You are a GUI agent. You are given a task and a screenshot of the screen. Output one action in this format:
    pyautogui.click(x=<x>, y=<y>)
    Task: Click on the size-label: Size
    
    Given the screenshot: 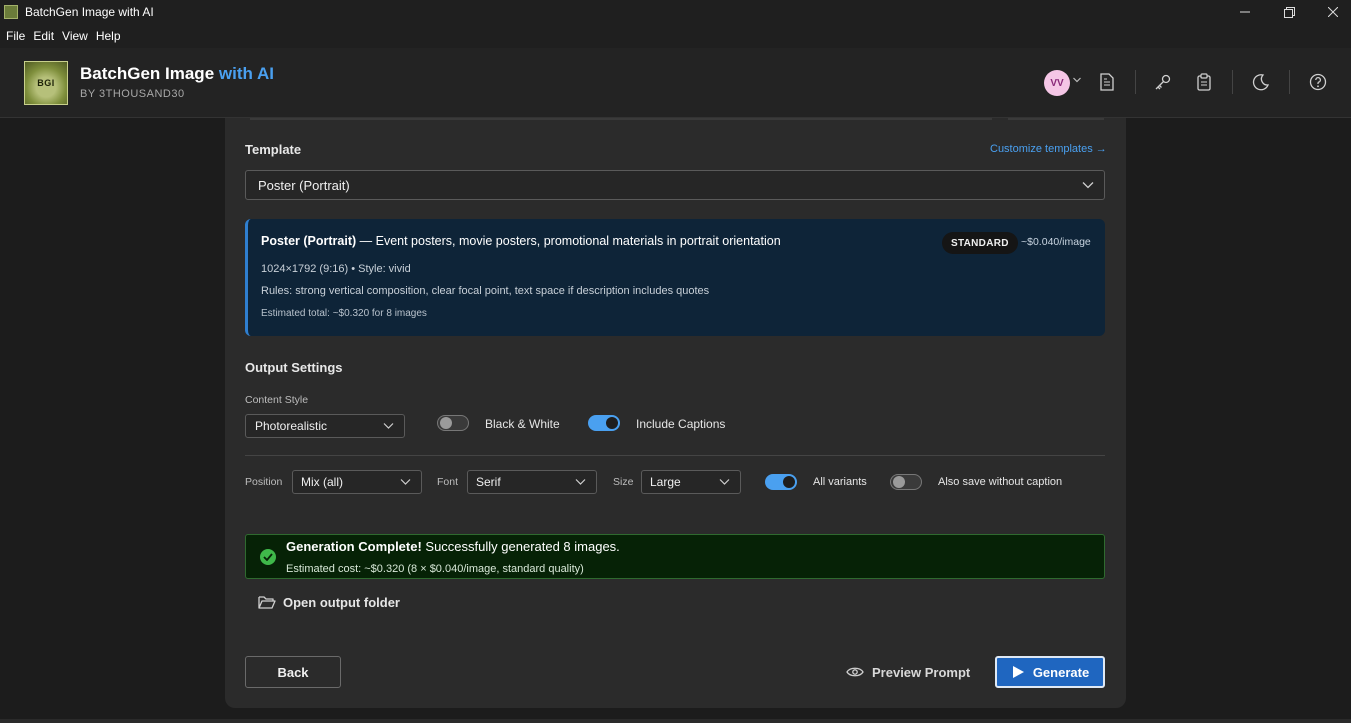 What is the action you would take?
    pyautogui.click(x=623, y=482)
    